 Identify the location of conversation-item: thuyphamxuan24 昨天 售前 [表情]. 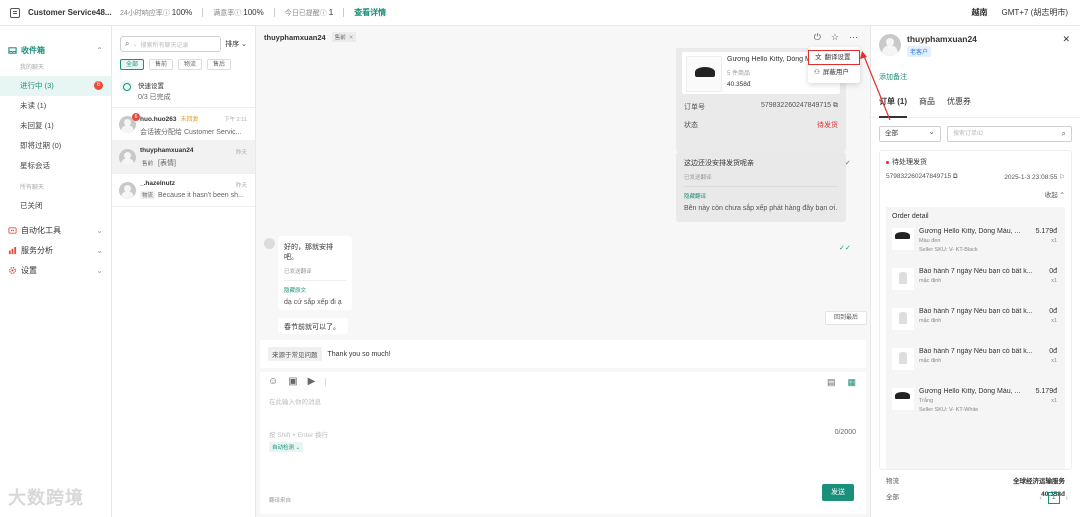
(183, 157).